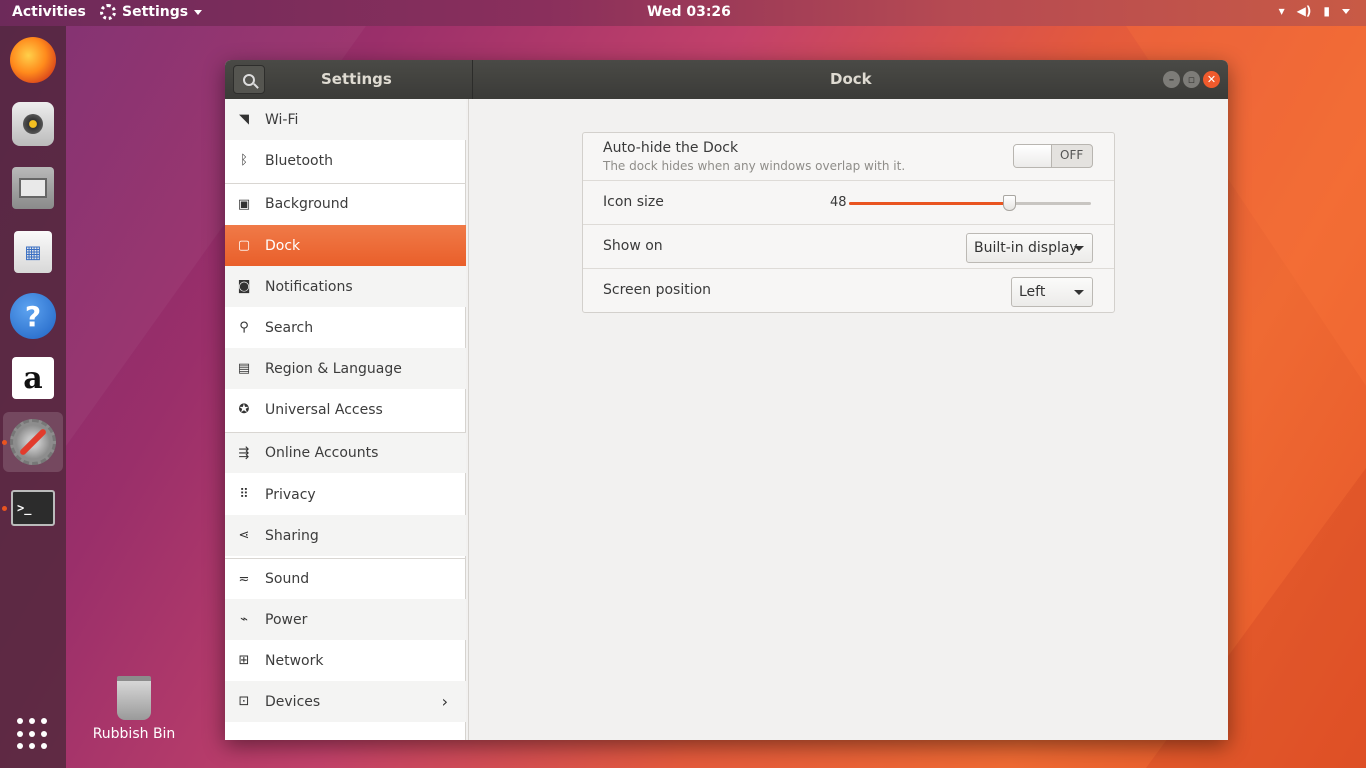 The image size is (1366, 768). Describe the element at coordinates (244, 119) in the screenshot. I see `wifi-icon: ◥` at that location.